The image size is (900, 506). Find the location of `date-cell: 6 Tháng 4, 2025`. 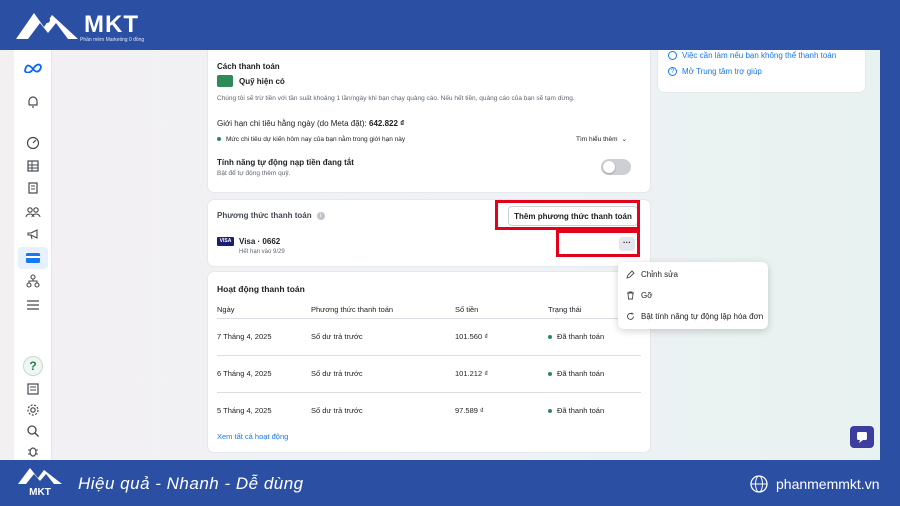

date-cell: 6 Tháng 4, 2025 is located at coordinates (264, 373).